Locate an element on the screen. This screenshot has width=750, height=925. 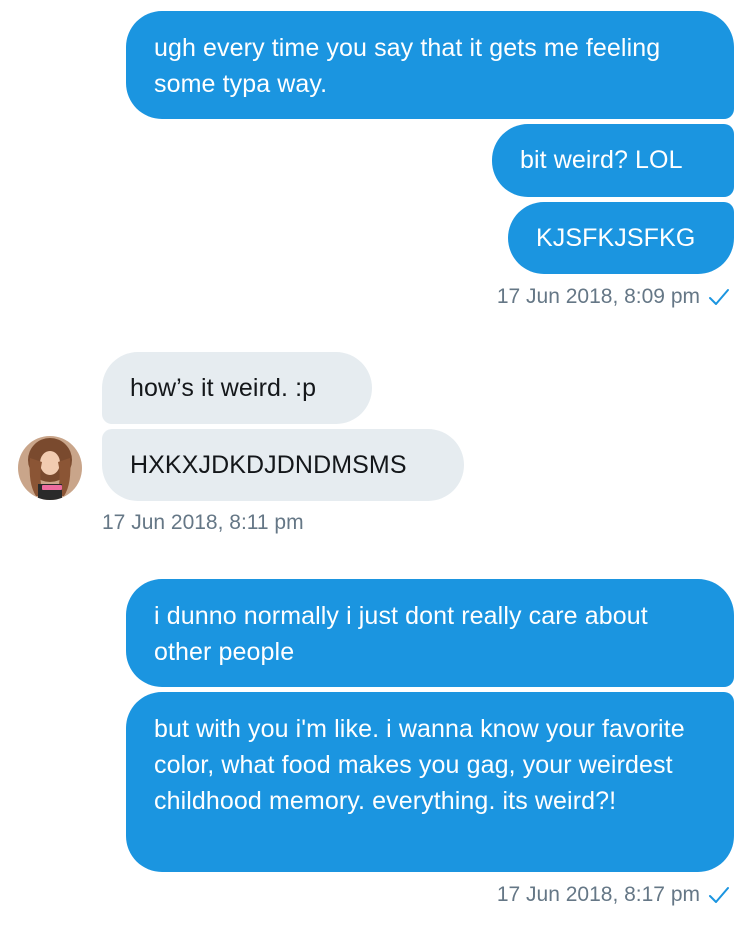
message-text: KJSFKJSFKG is located at coordinates (616, 238).